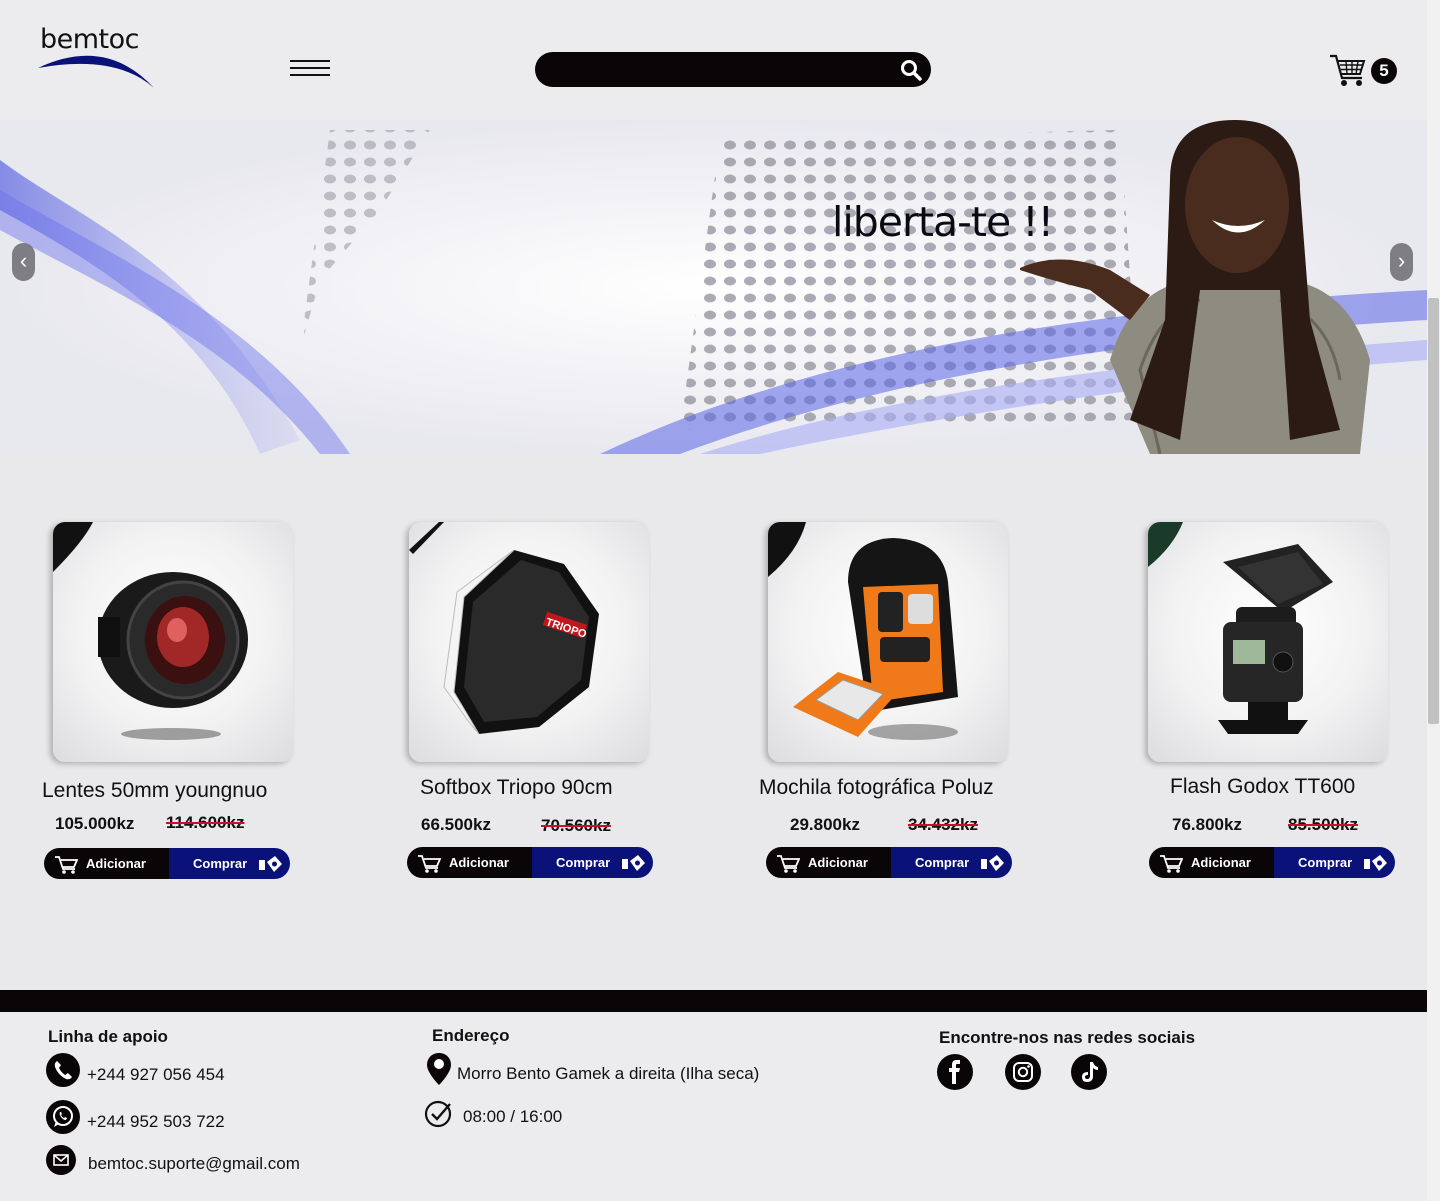  What do you see at coordinates (825, 824) in the screenshot?
I see `product-price: 29.800kz` at bounding box center [825, 824].